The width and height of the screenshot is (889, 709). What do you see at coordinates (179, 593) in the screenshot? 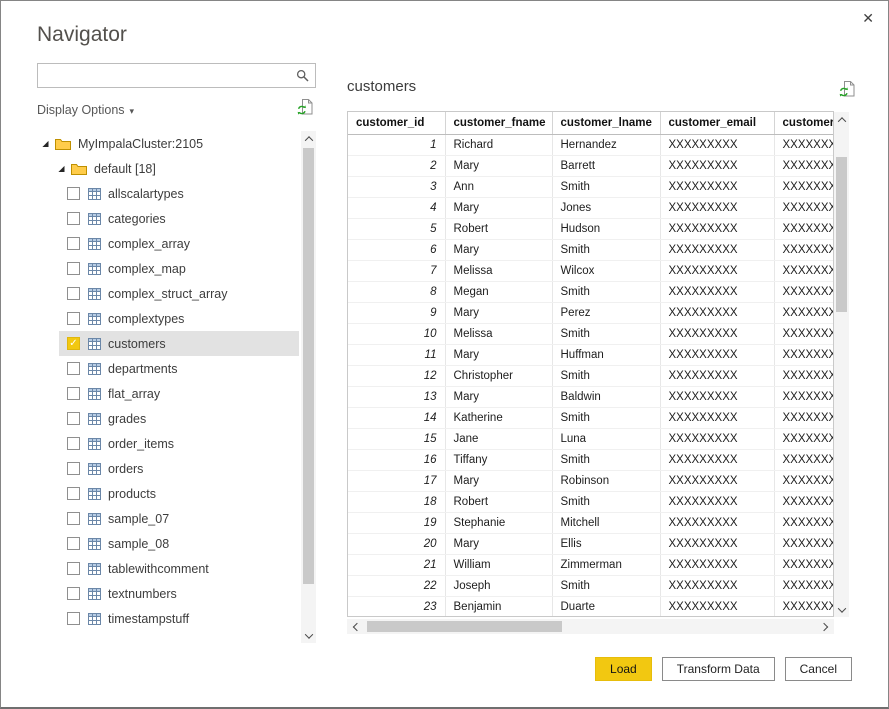
I see `tree-item-textnumbers: textnumbers` at bounding box center [179, 593].